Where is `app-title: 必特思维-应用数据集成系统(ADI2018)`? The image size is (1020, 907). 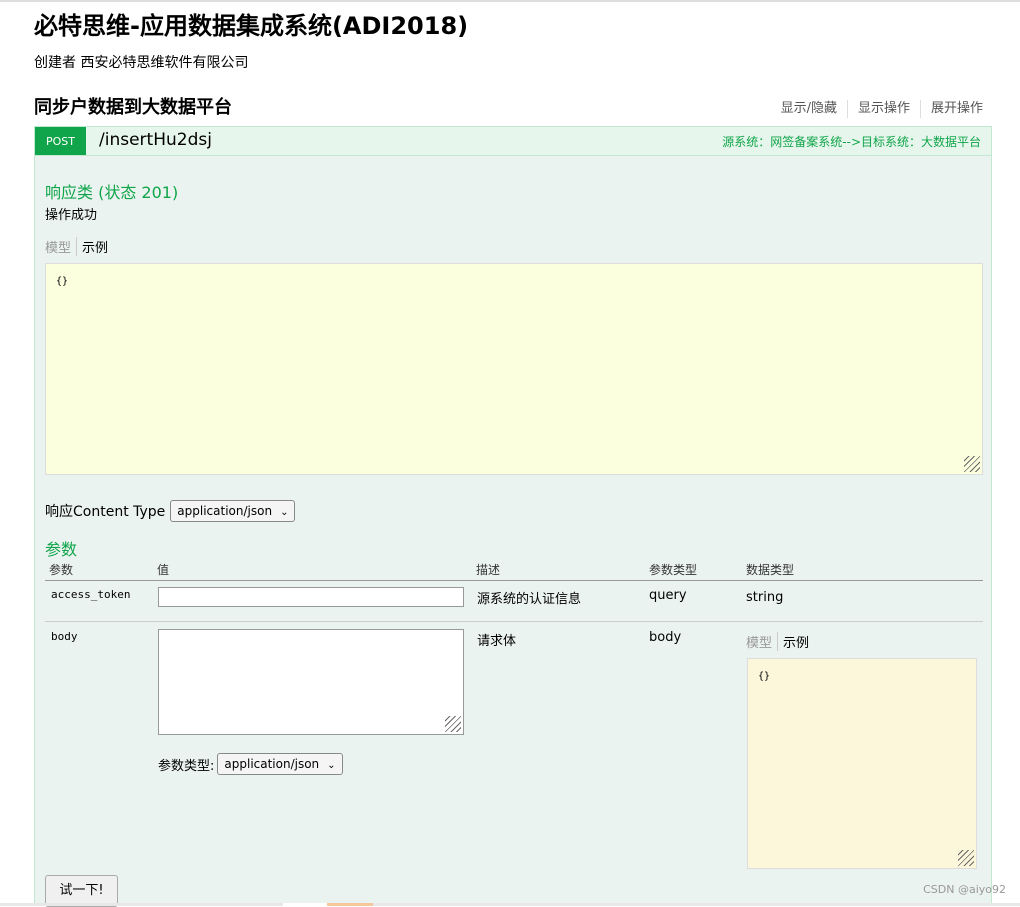
app-title: 必特思维-应用数据集成系统(ADI2018) is located at coordinates (251, 26).